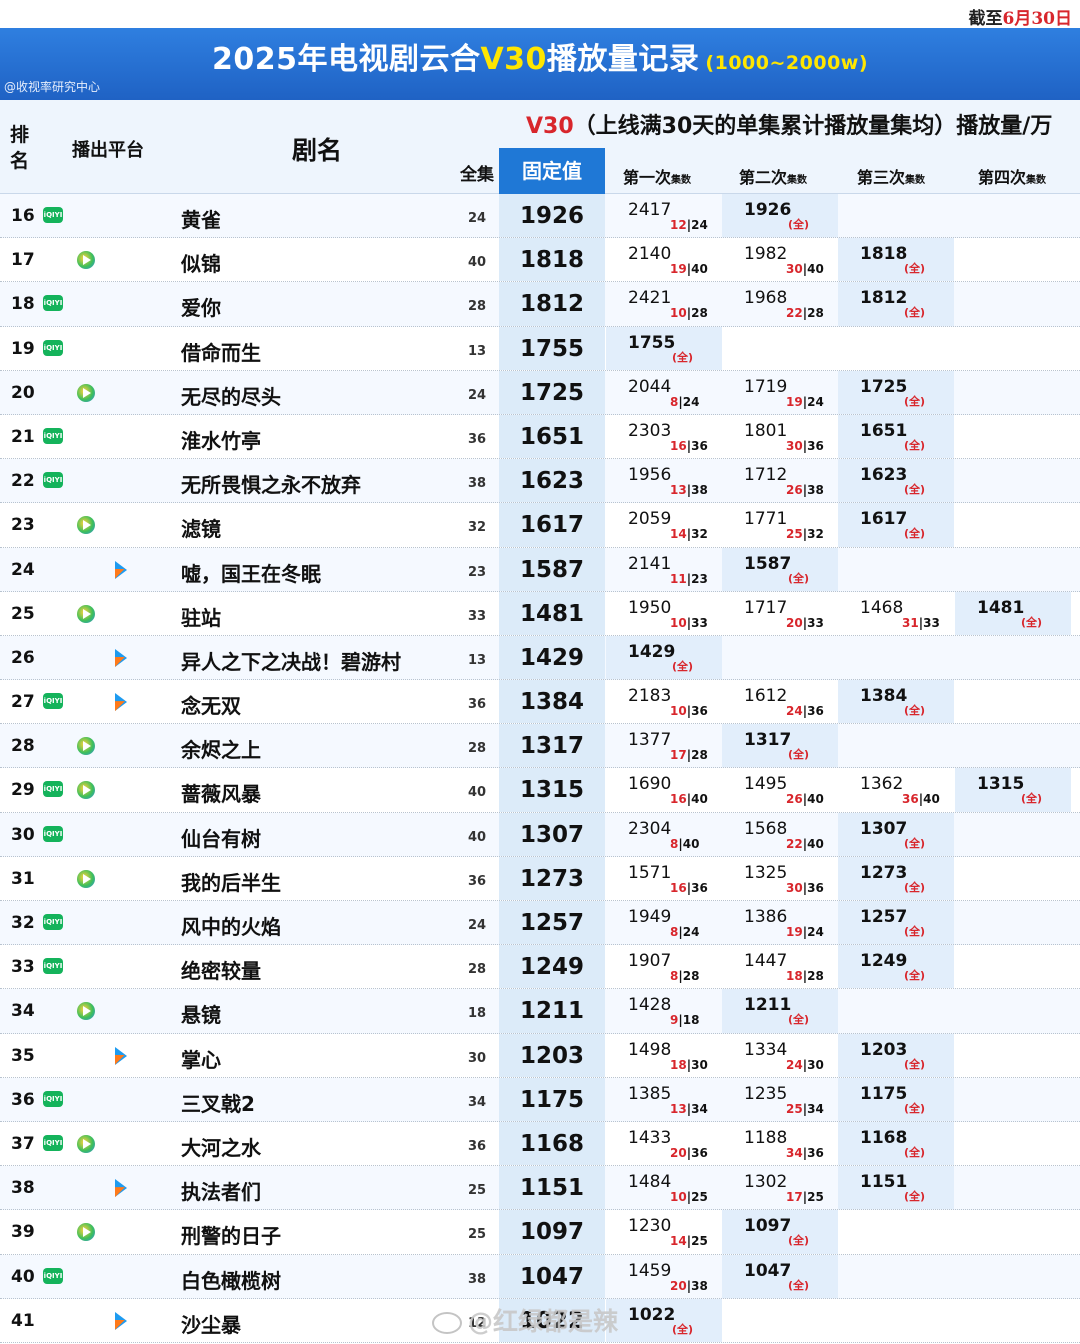 This screenshot has width=1080, height=1344. Describe the element at coordinates (689, 269) in the screenshot. I see `episode-count: 19|40` at that location.